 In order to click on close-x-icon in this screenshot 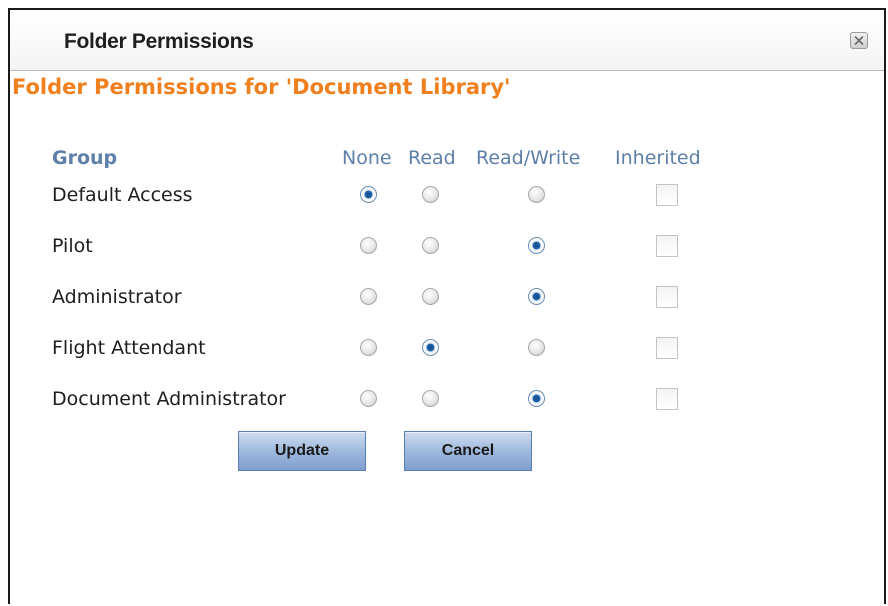, I will do `click(859, 40)`.